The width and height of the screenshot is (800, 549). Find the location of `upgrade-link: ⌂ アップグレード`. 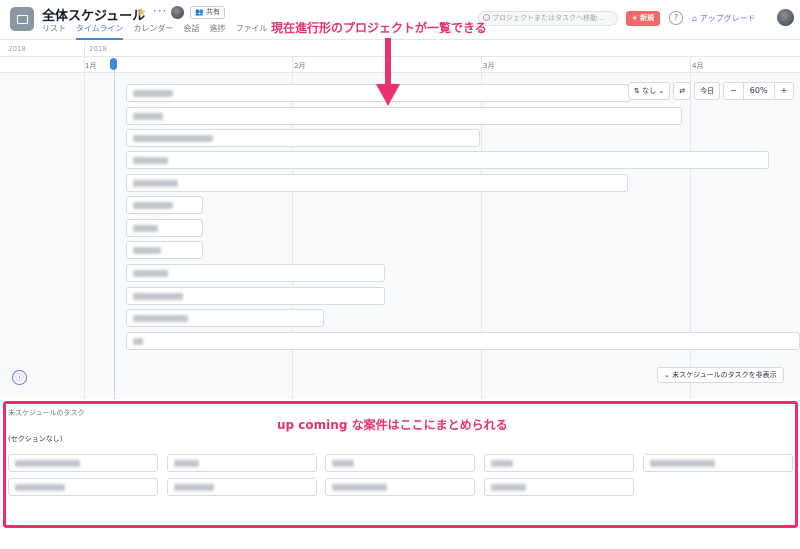

upgrade-link: ⌂ アップグレード is located at coordinates (724, 18).